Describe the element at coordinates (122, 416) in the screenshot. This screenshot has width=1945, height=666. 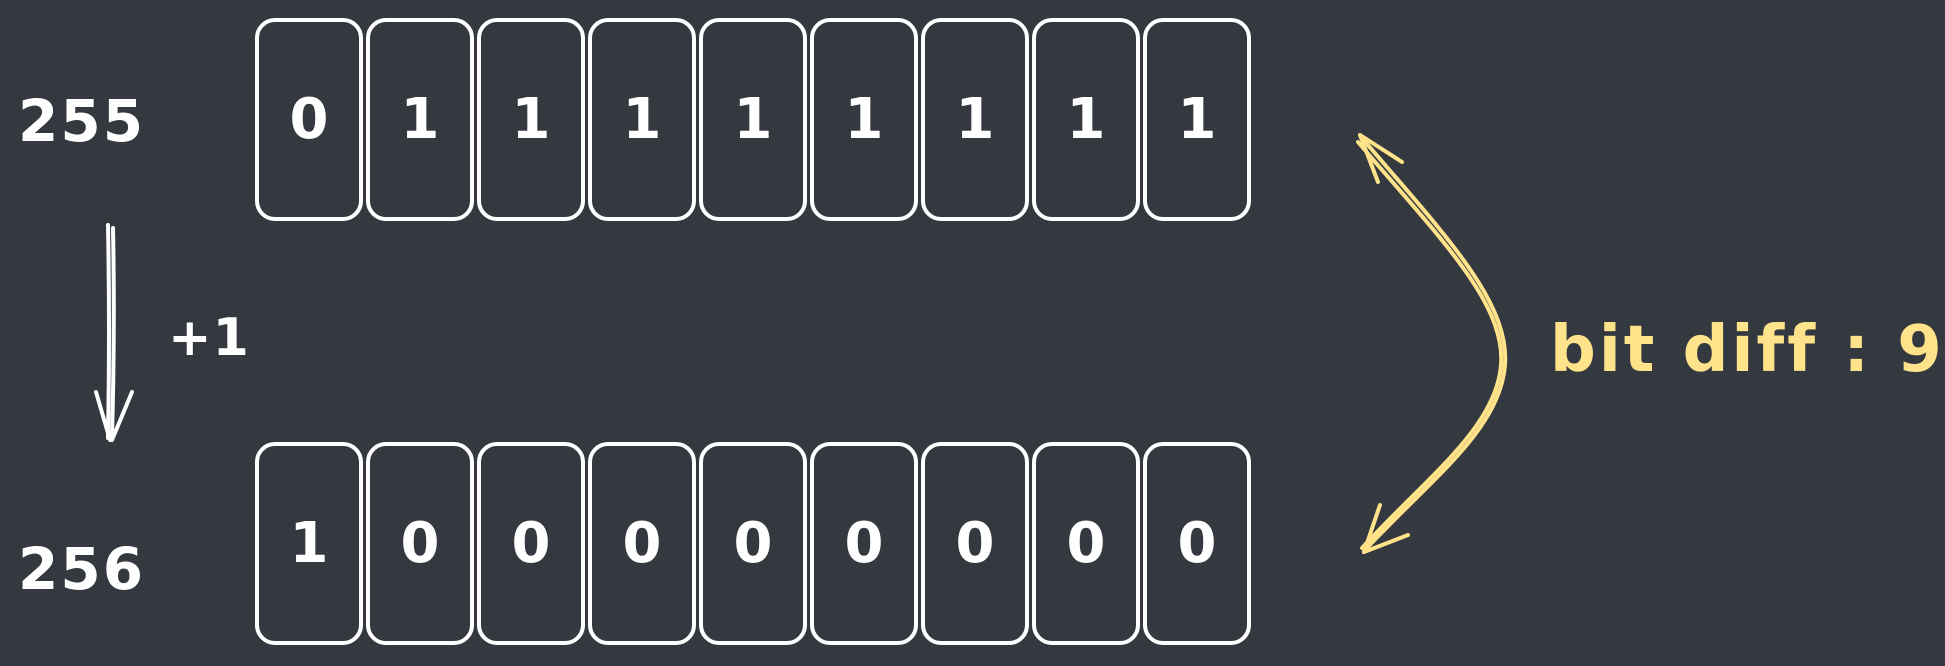
I see `increment-arrow-head-right` at that location.